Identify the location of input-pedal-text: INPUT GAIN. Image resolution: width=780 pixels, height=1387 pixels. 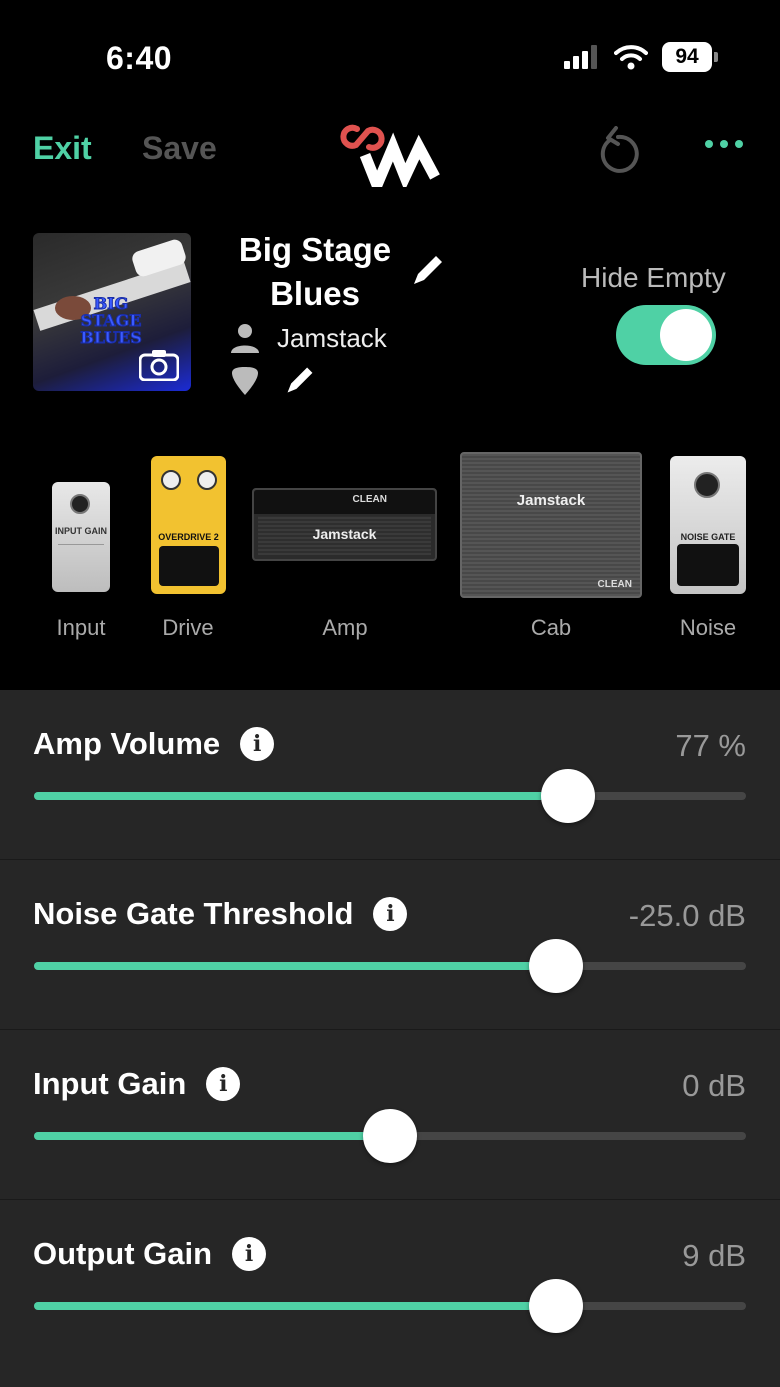
(80, 531).